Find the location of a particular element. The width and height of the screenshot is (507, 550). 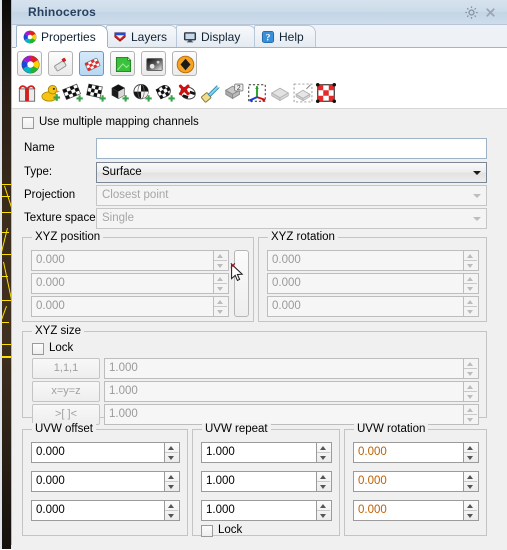

xyz-size-x-value: 1.000 is located at coordinates (284, 368).